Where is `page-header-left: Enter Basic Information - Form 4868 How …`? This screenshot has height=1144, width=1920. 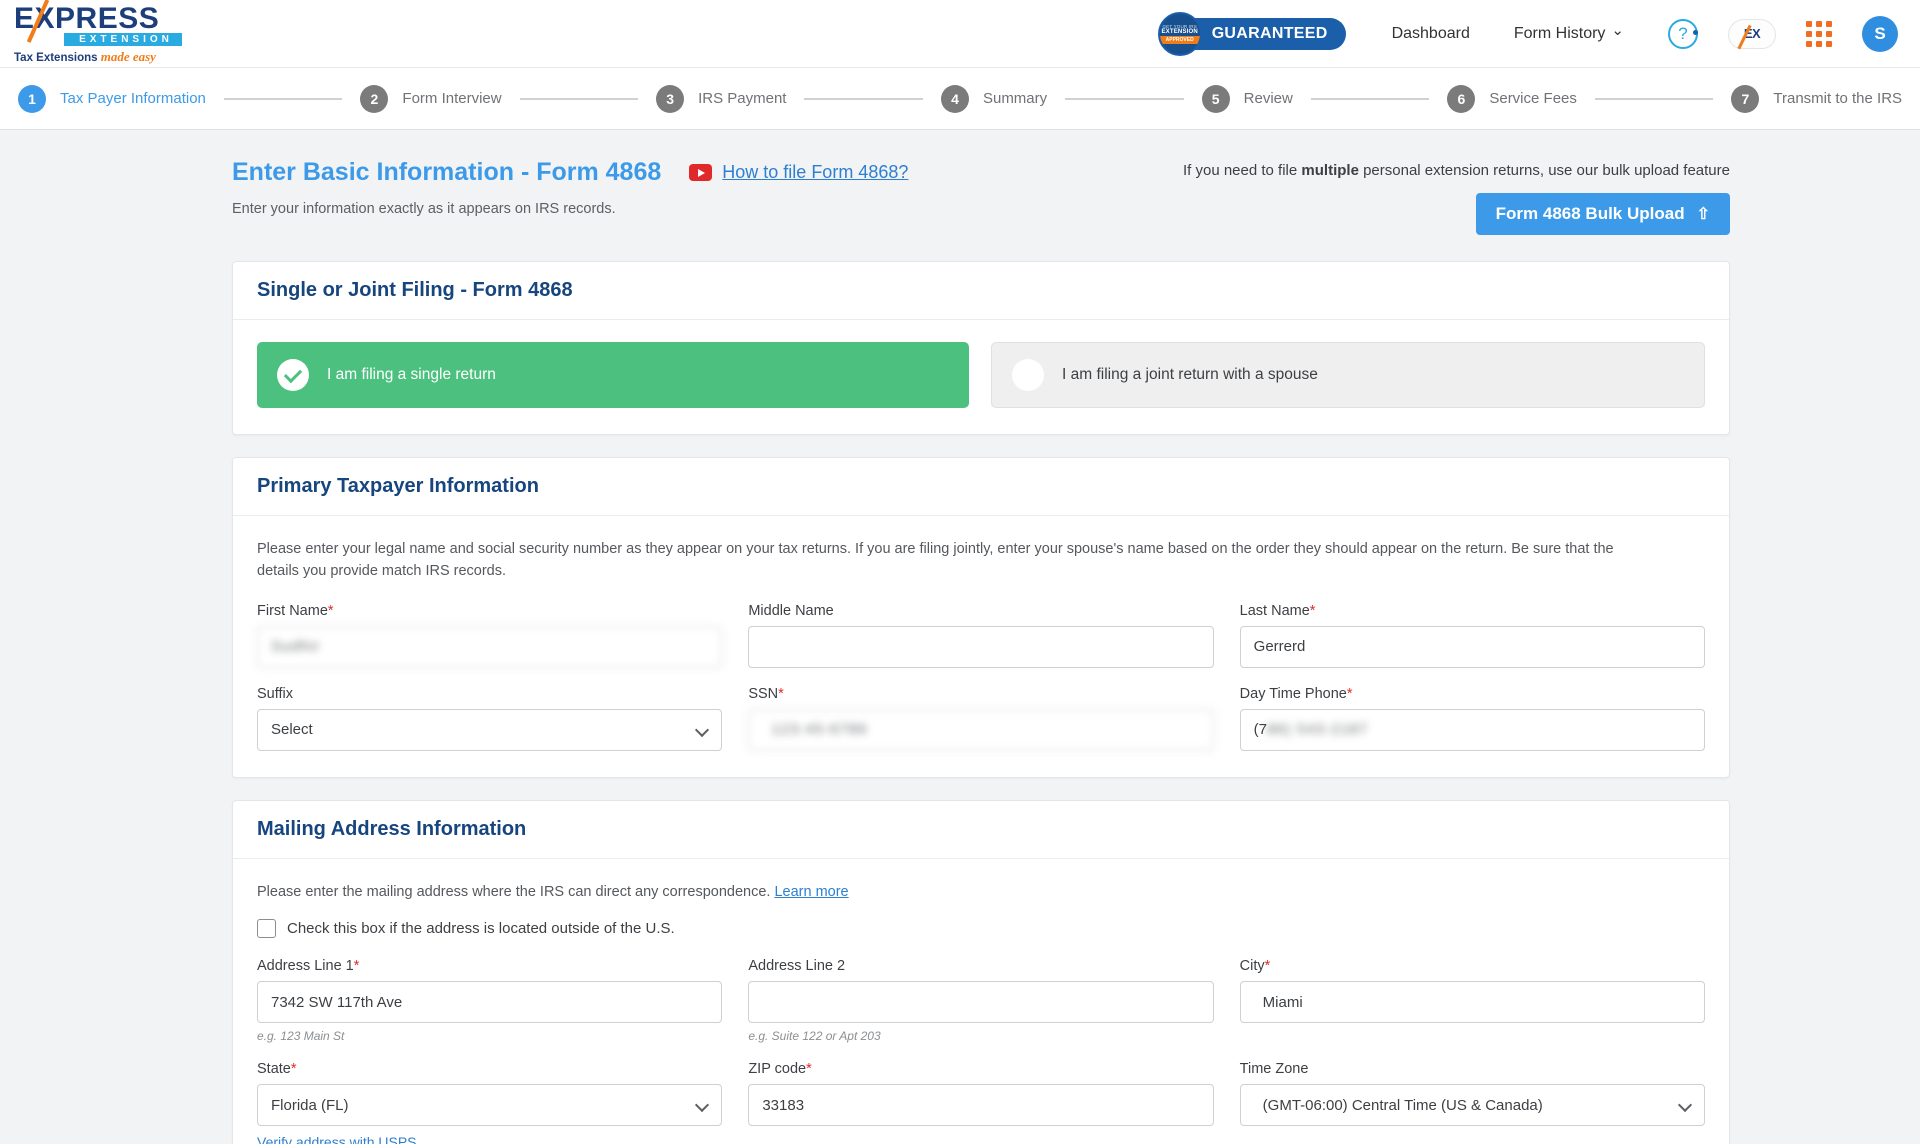 page-header-left: Enter Basic Information - Form 4868 How … is located at coordinates (707, 187).